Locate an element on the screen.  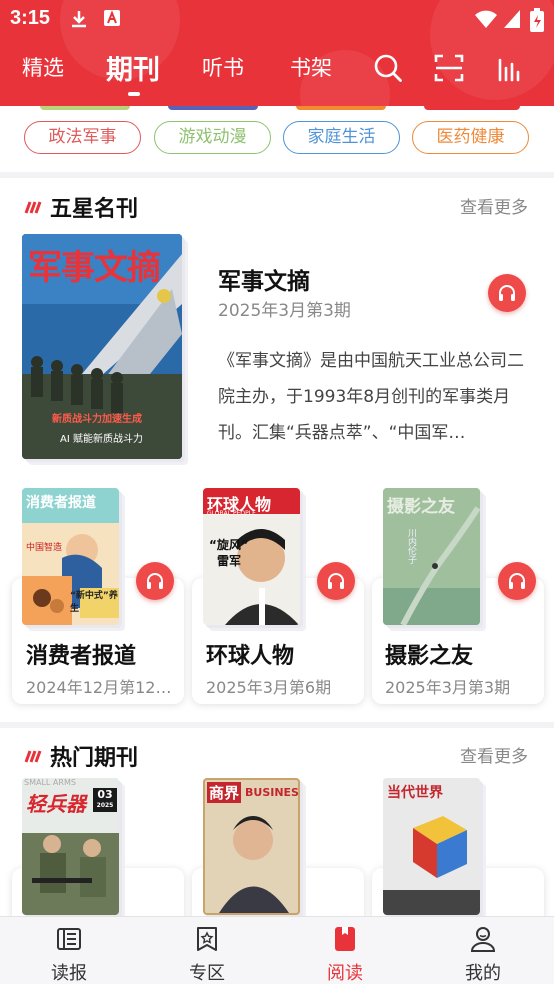
section-title: 热门期刊 is located at coordinates (80, 756).